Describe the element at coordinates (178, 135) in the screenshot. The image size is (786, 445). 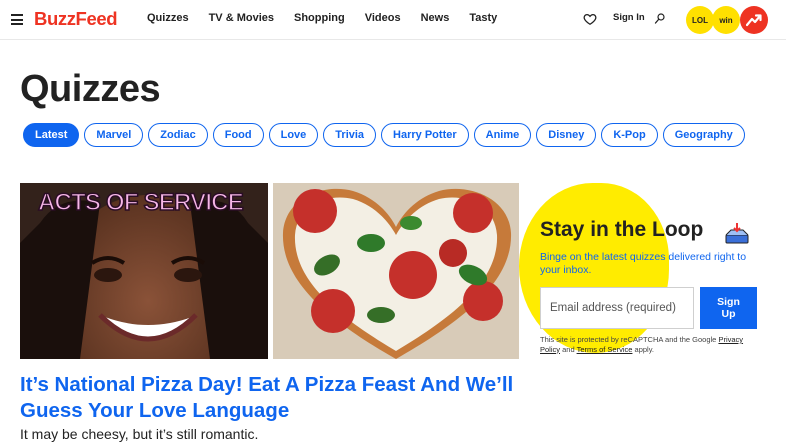
I see `tag-zodiac: Zodiac` at that location.